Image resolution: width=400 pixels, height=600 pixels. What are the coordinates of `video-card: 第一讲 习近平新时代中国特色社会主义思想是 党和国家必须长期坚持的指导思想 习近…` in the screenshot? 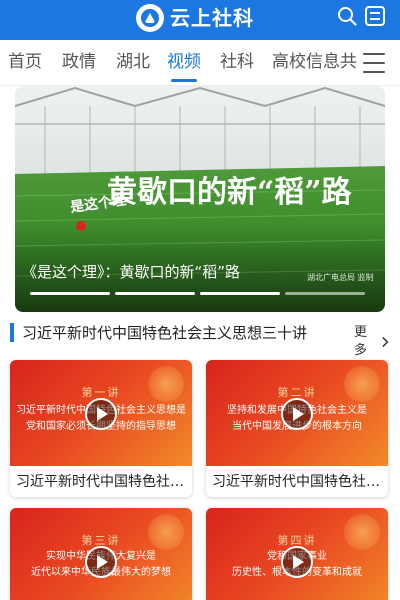 It's located at (101, 428).